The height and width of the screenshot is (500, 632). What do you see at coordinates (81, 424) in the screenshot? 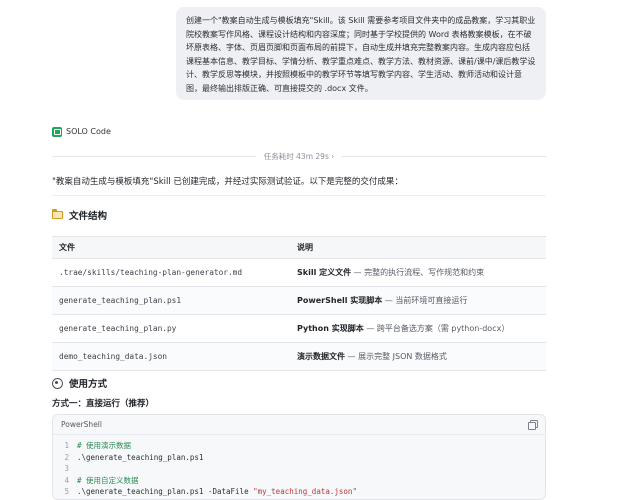
I see `code-language-label: PowerShell` at bounding box center [81, 424].